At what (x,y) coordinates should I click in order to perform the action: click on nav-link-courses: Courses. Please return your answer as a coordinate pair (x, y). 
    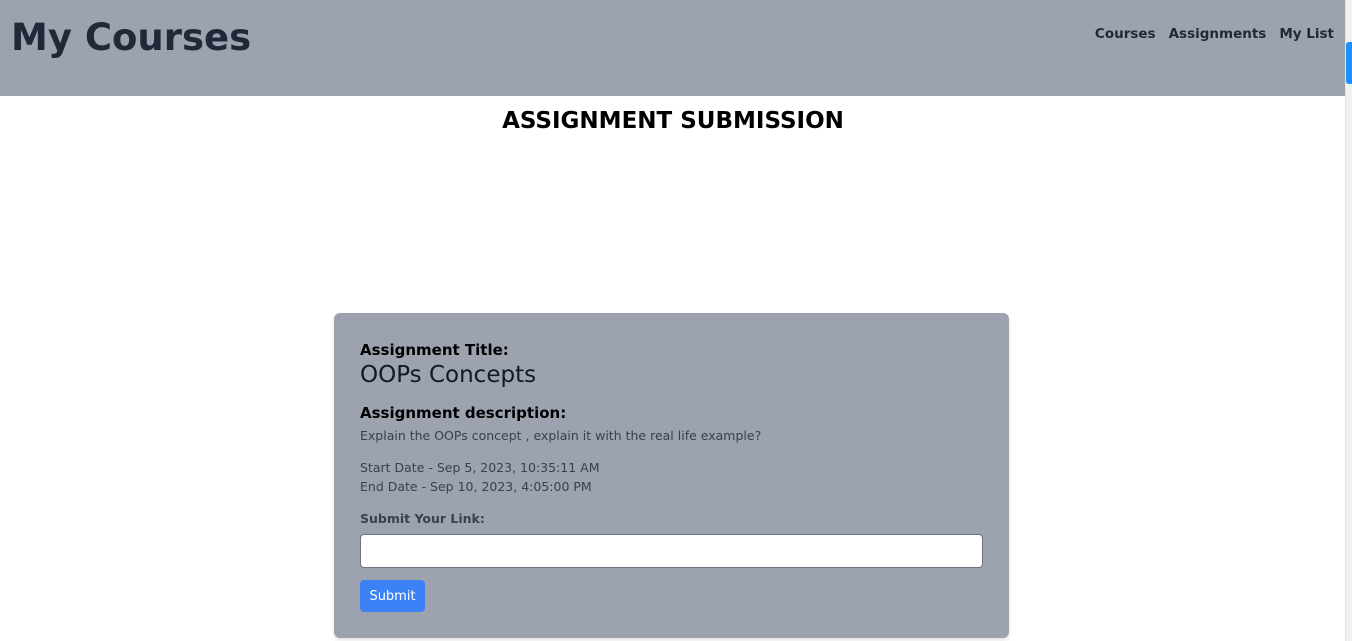
    Looking at the image, I should click on (1125, 34).